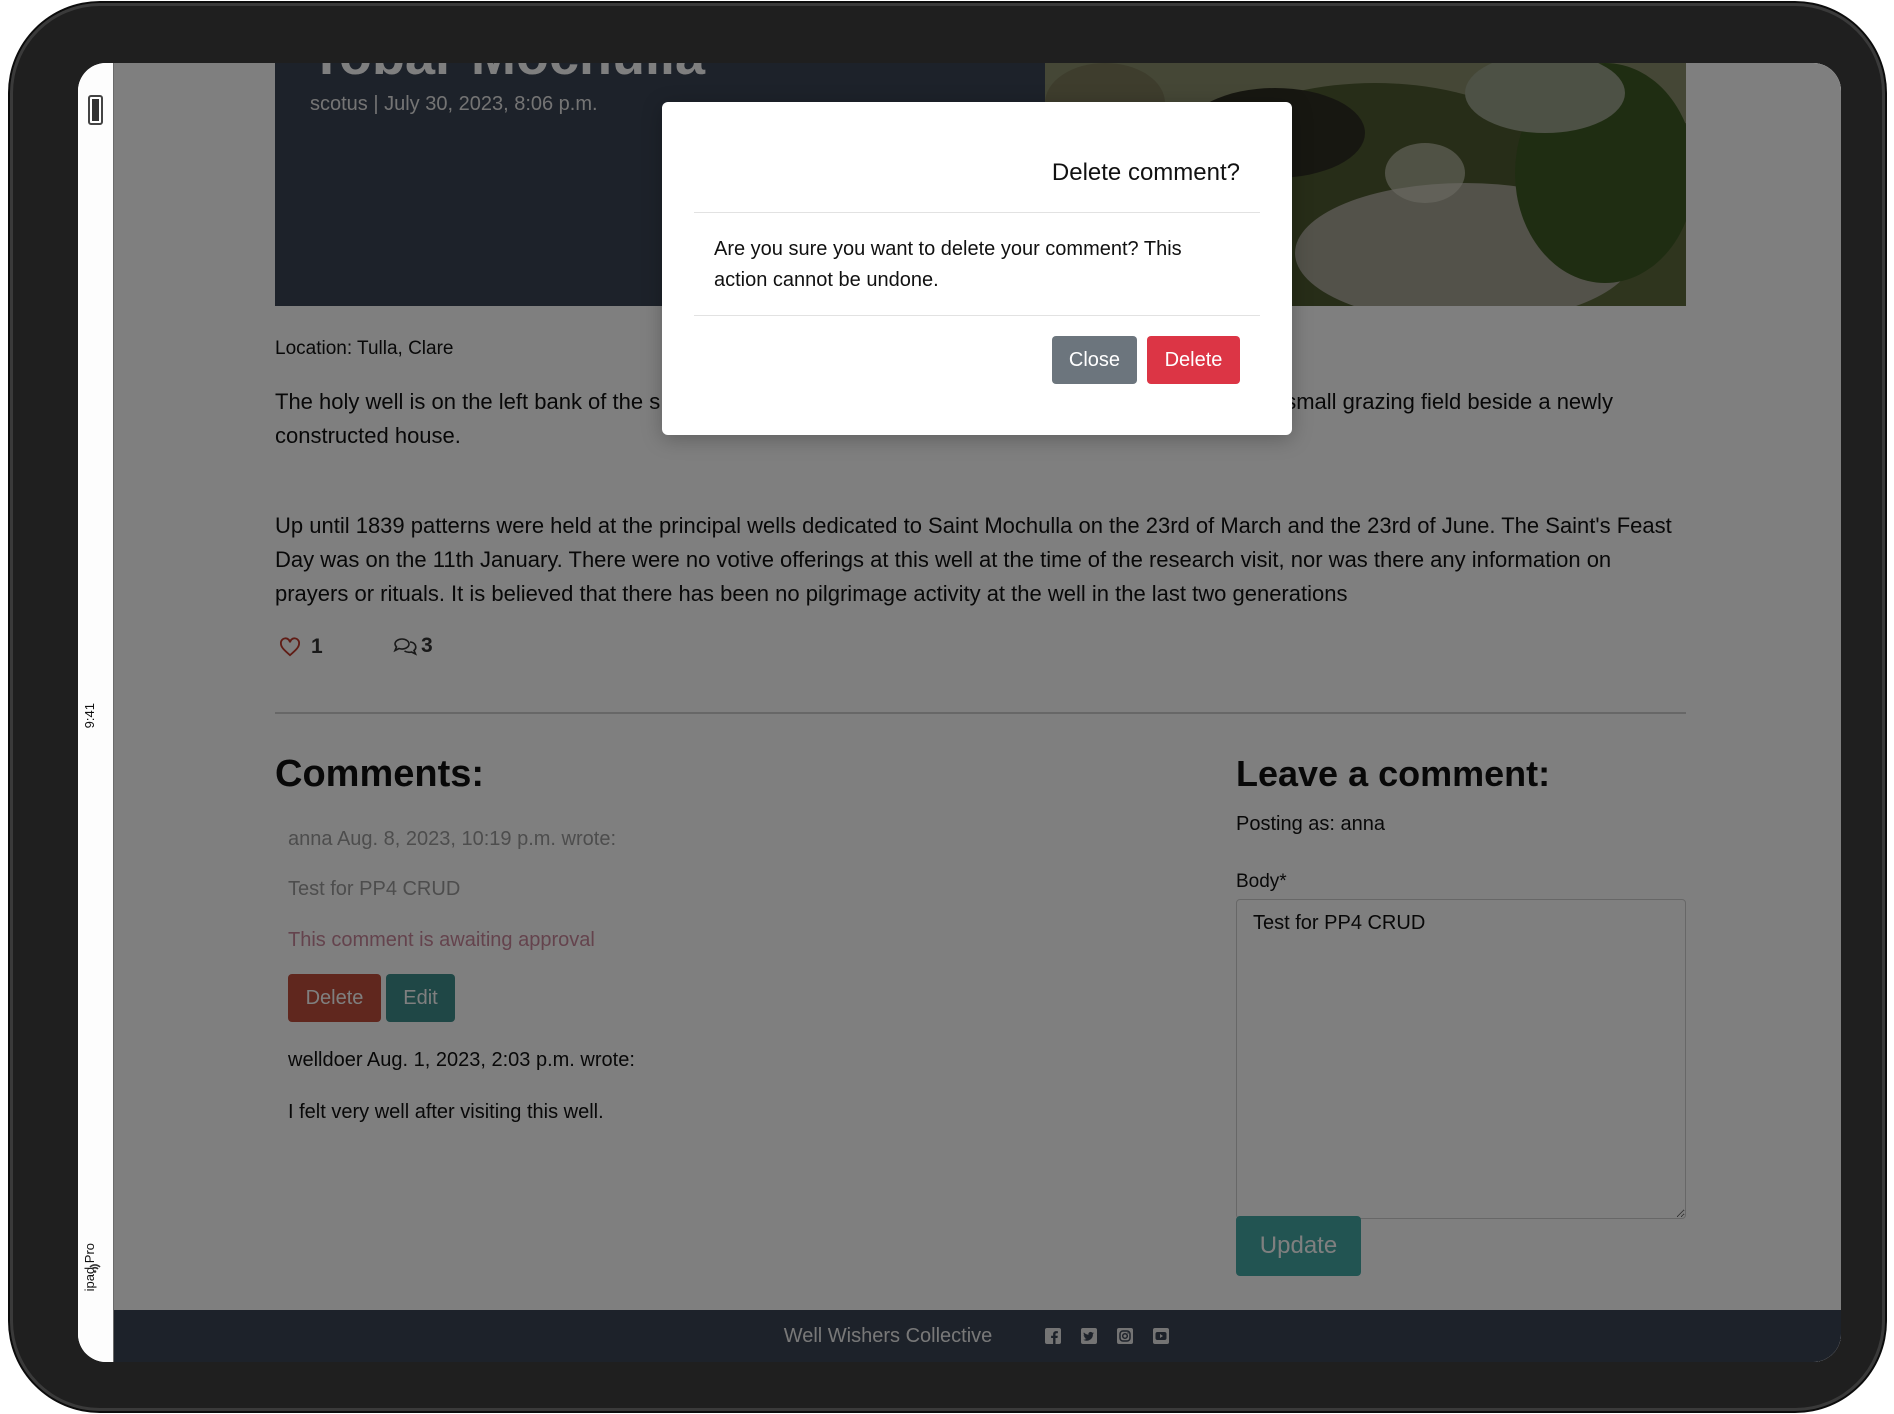 The image size is (1894, 1414). What do you see at coordinates (977, 315) in the screenshot?
I see `modal-footer-divider` at bounding box center [977, 315].